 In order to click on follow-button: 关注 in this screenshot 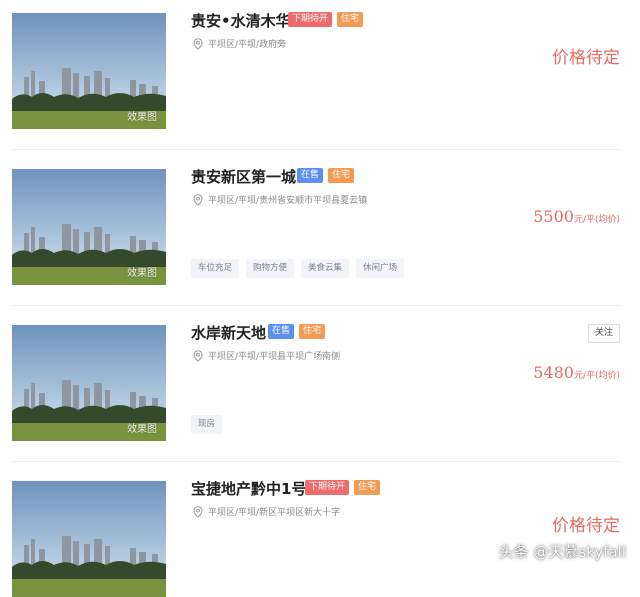, I will do `click(603, 333)`.